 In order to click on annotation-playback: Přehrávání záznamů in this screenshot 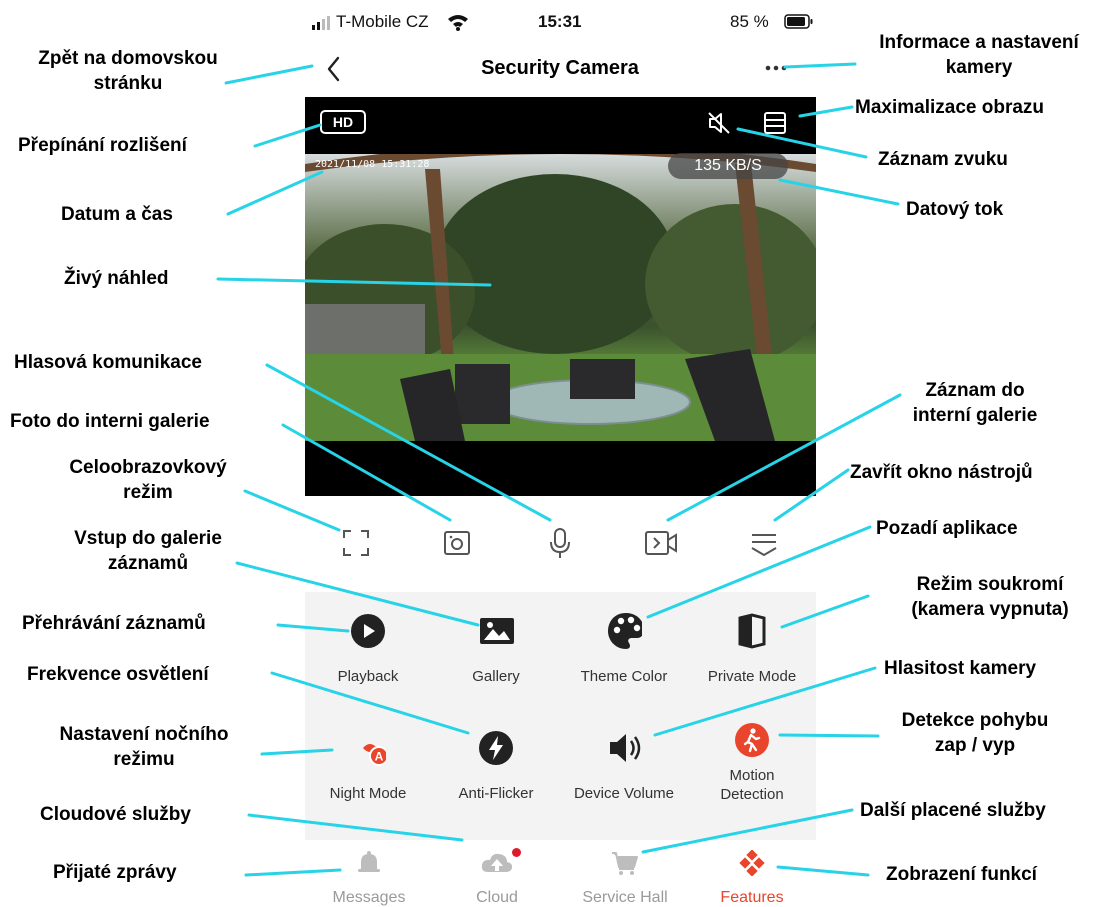, I will do `click(114, 623)`.